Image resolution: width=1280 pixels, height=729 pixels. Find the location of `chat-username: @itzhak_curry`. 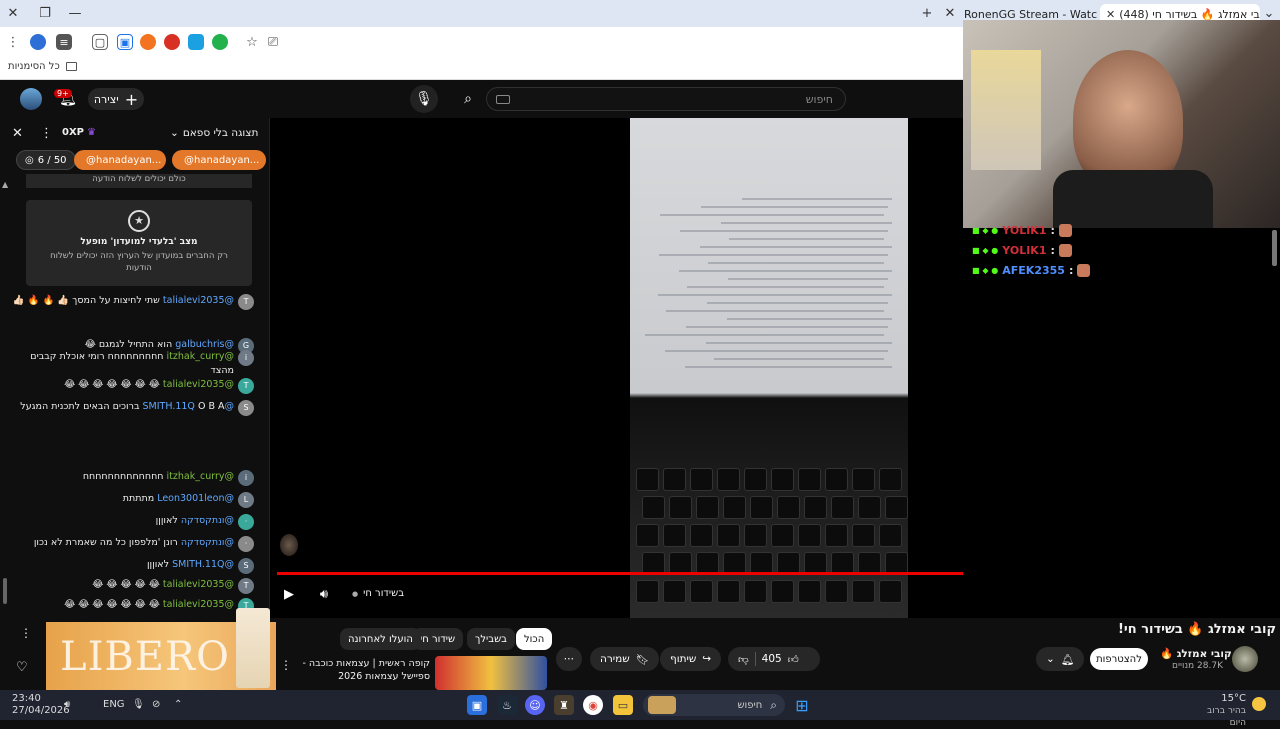

chat-username: @itzhak_curry is located at coordinates (200, 356).